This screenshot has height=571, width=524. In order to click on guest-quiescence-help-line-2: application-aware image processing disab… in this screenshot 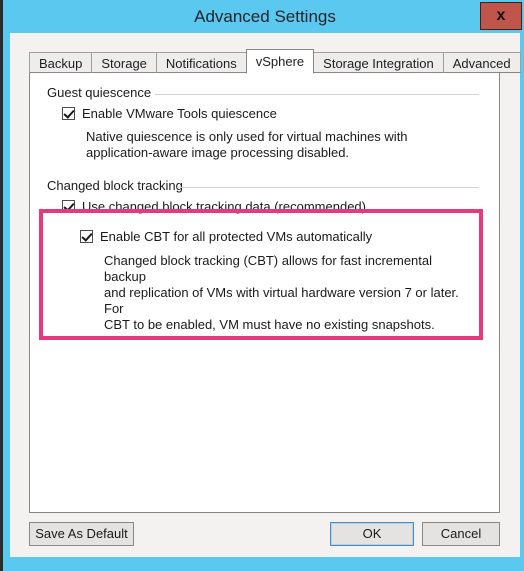, I will do `click(218, 152)`.